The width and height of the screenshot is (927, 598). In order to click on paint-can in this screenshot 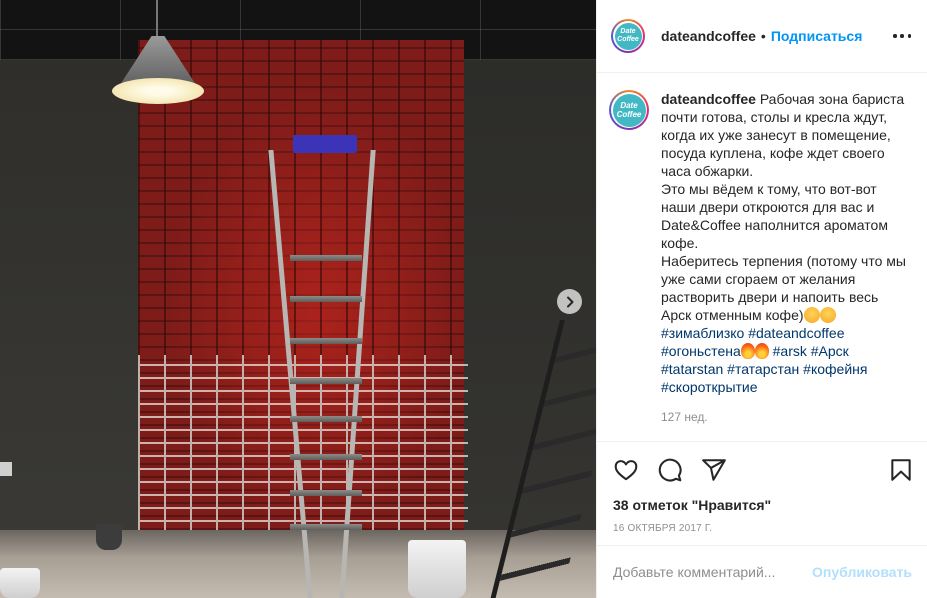, I will do `click(109, 537)`.